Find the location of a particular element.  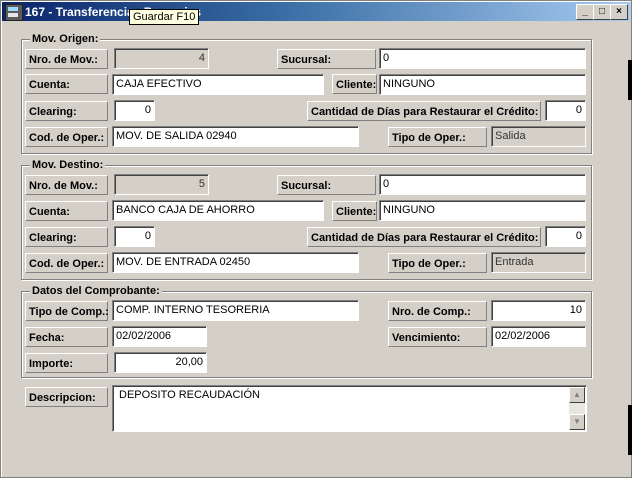

destino-cod-oper-field: MOV. DE ENTRADA 02450 is located at coordinates (235, 262).